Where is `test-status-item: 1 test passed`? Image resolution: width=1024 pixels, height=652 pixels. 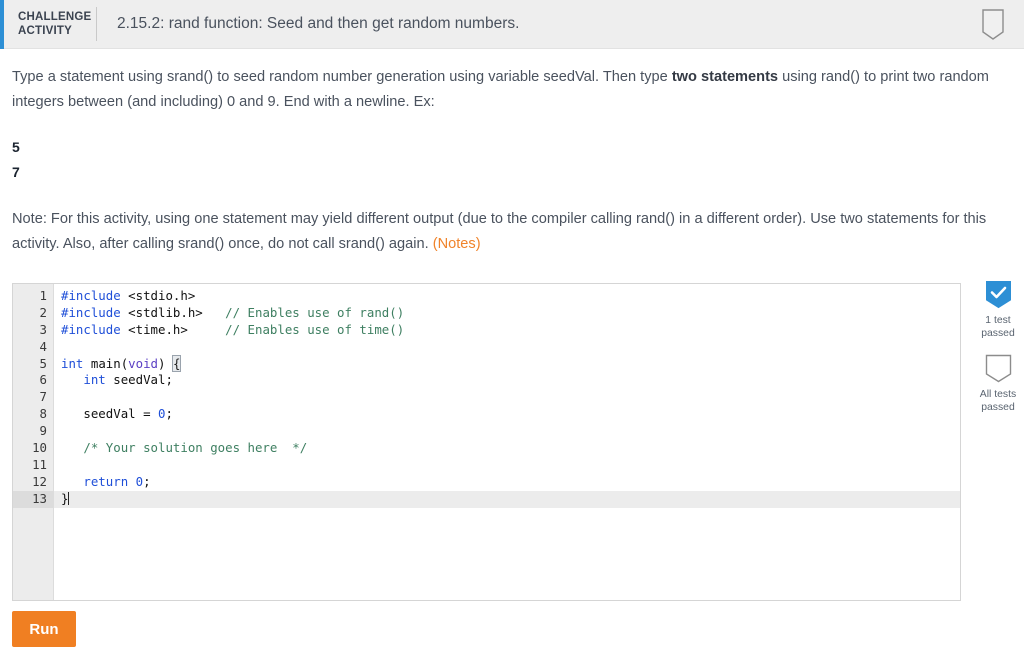
test-status-item: 1 test passed is located at coordinates (998, 310).